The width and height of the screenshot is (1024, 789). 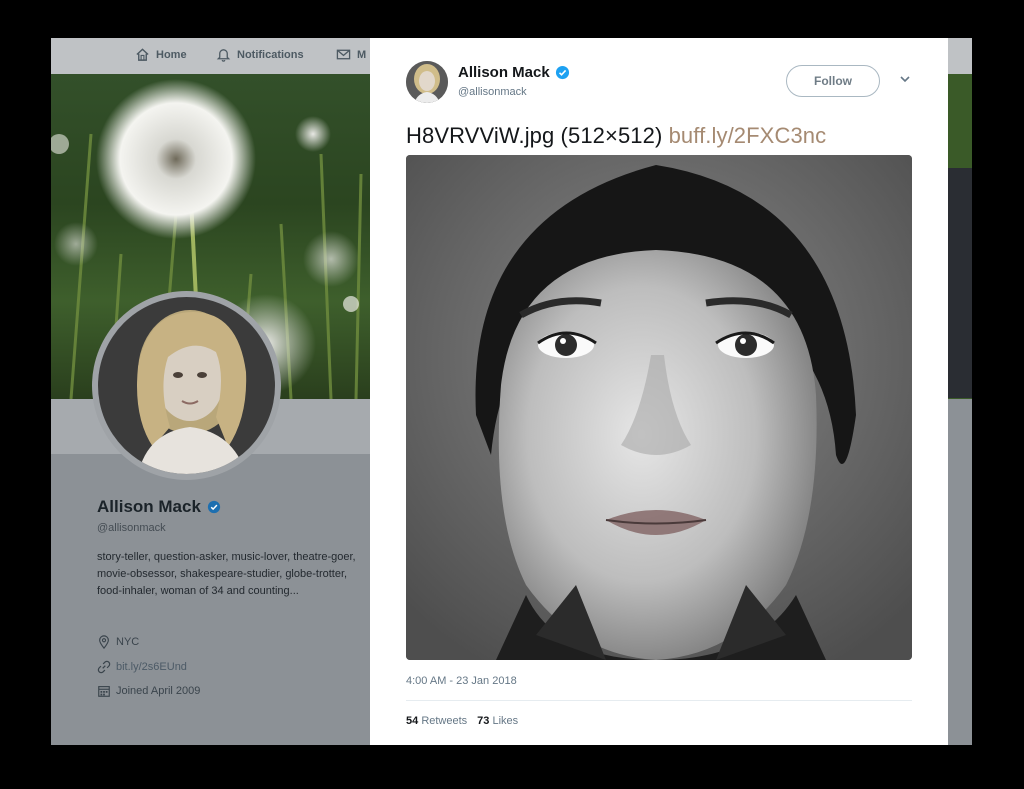 What do you see at coordinates (748, 135) in the screenshot?
I see `tweet-link: buff.ly/2FXC3nc` at bounding box center [748, 135].